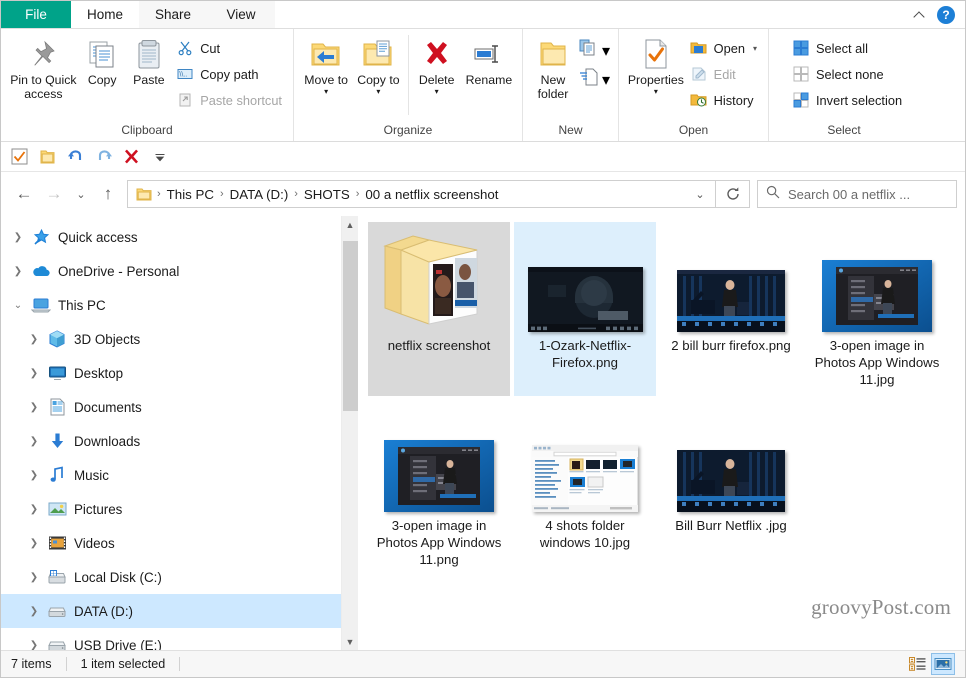  I want to click on delete-x-icon, so click(131, 156).